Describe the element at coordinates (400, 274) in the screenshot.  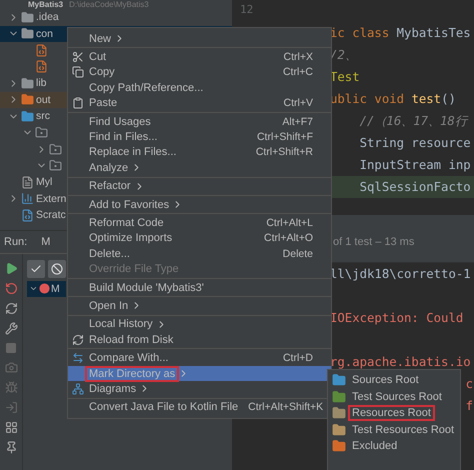
I see `console-line: ll\jdk18\corretto-1` at that location.